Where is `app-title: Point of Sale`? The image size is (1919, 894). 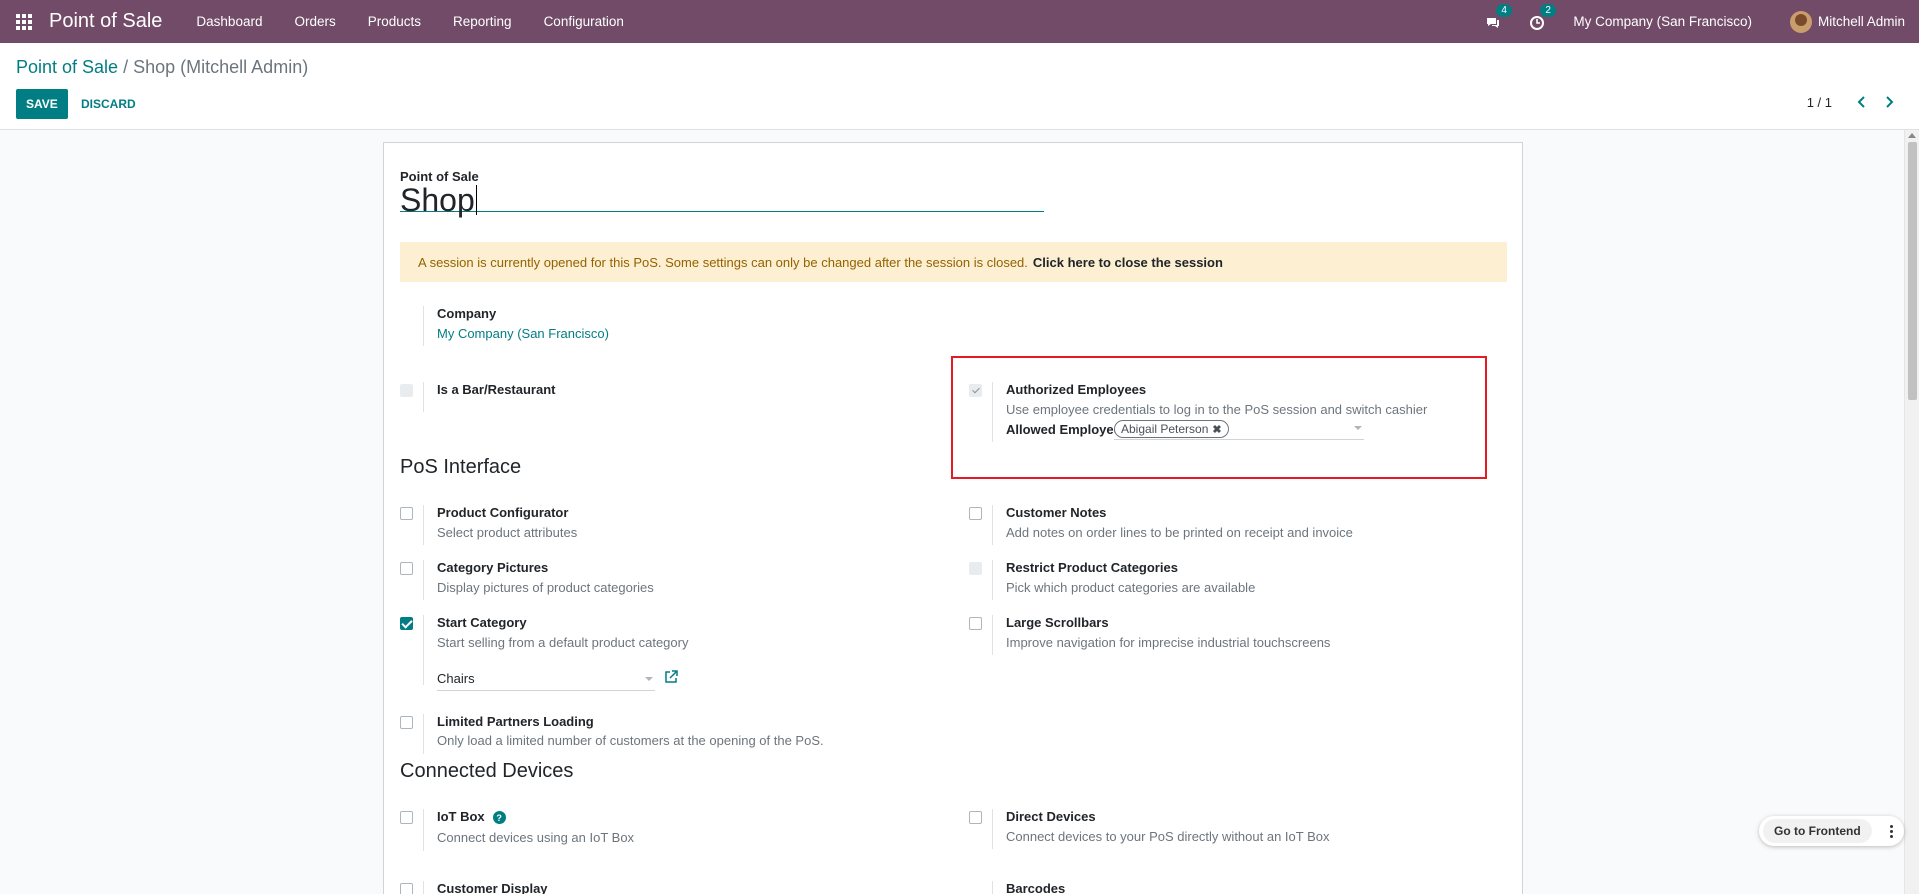 app-title: Point of Sale is located at coordinates (105, 21).